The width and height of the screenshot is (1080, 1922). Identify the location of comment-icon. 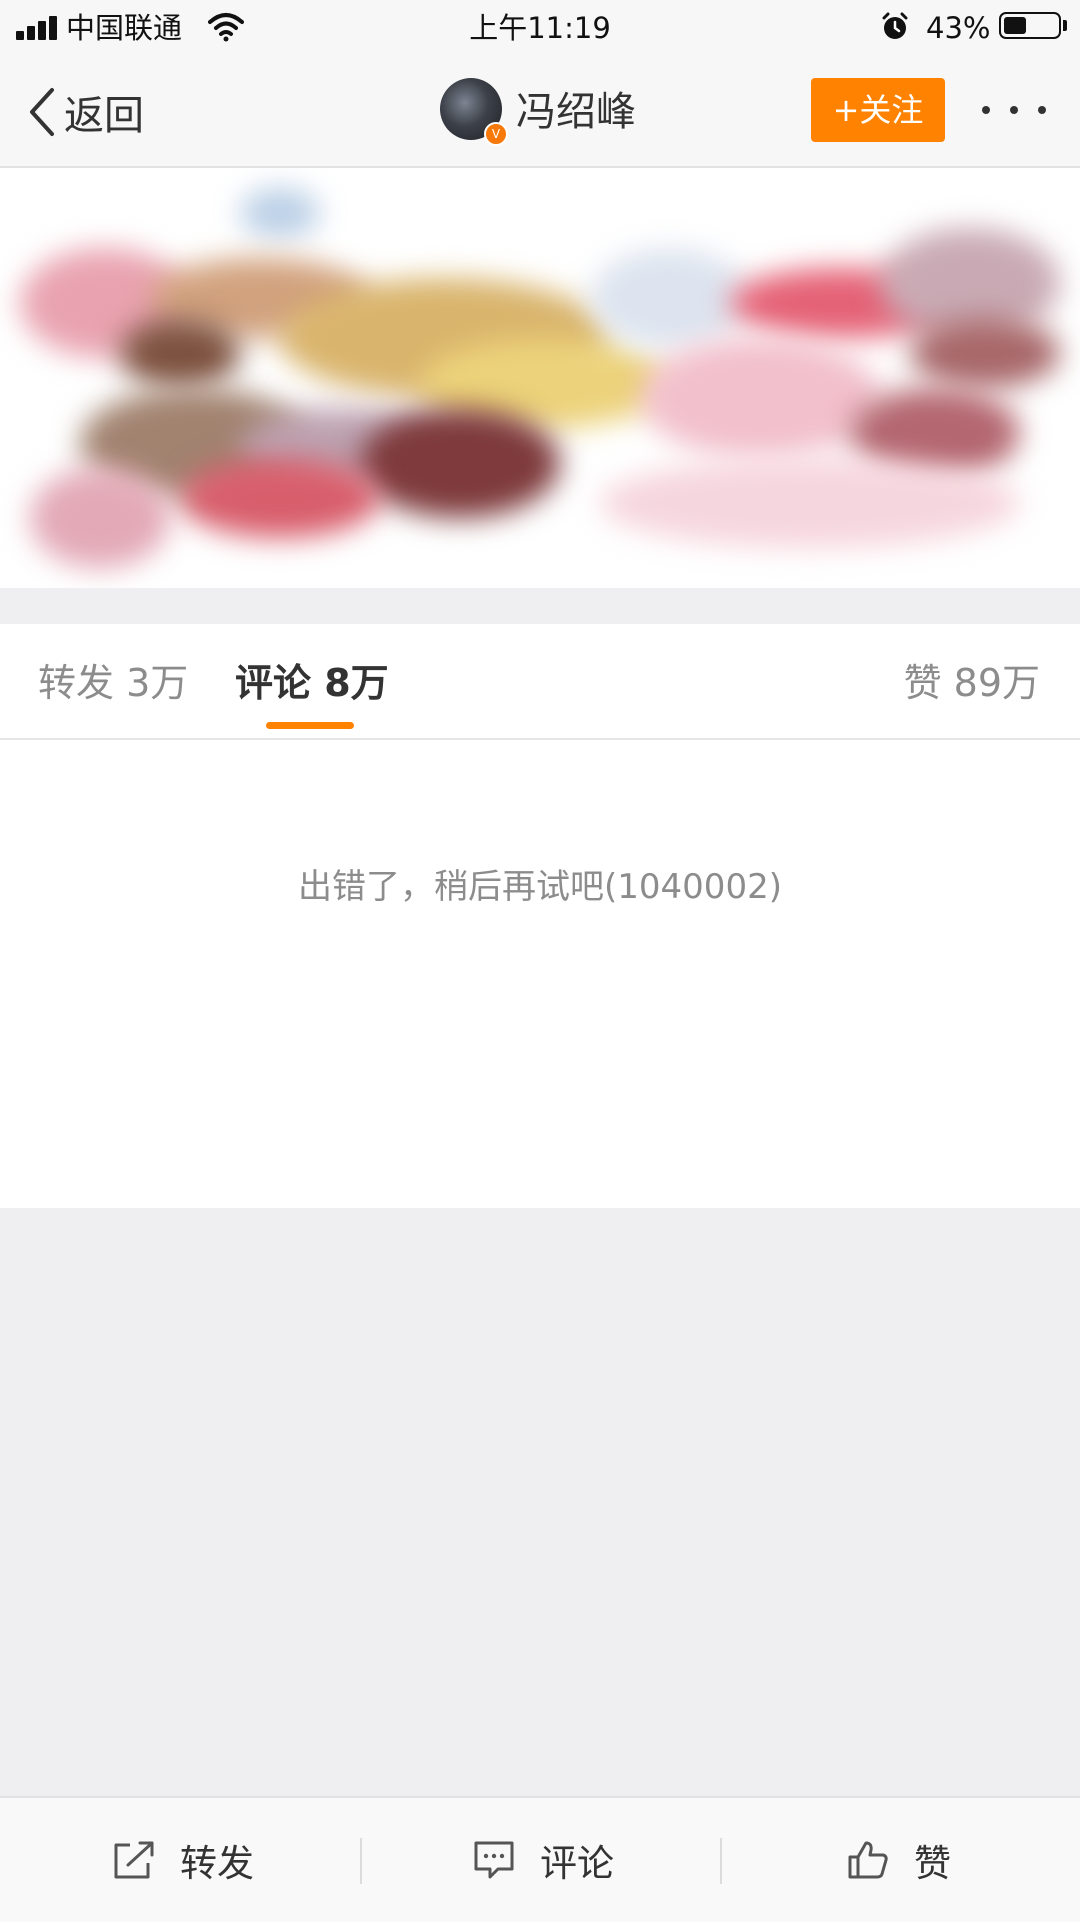
(494, 1860).